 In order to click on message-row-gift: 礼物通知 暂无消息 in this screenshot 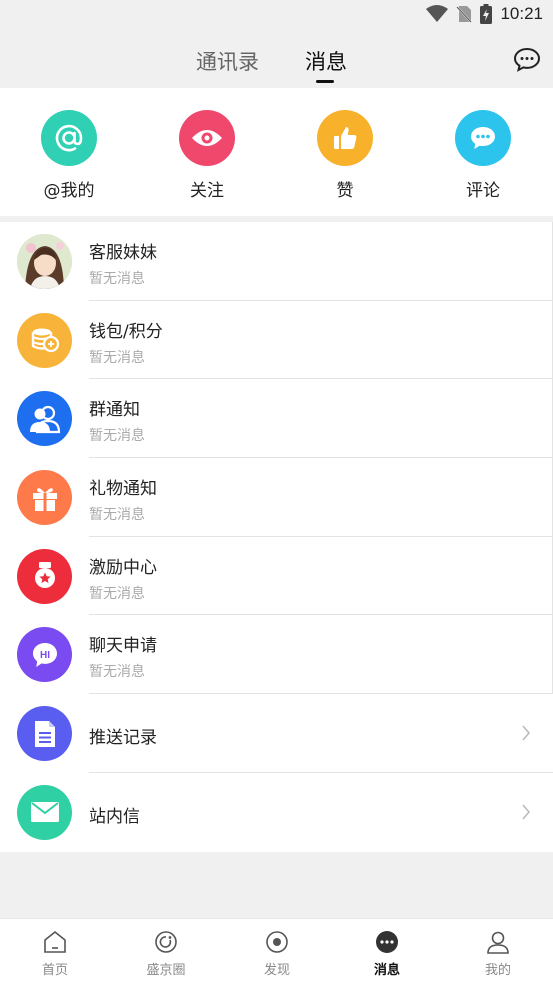, I will do `click(276, 497)`.